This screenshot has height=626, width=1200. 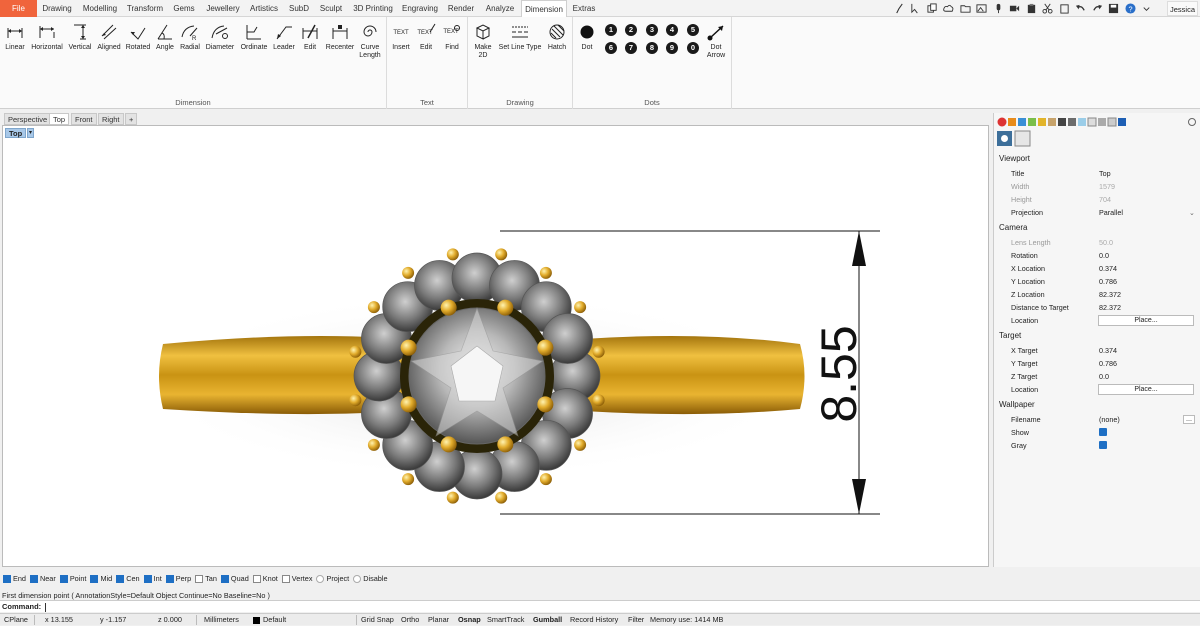 What do you see at coordinates (147, 578) in the screenshot?
I see `osnap-int-checkbox` at bounding box center [147, 578].